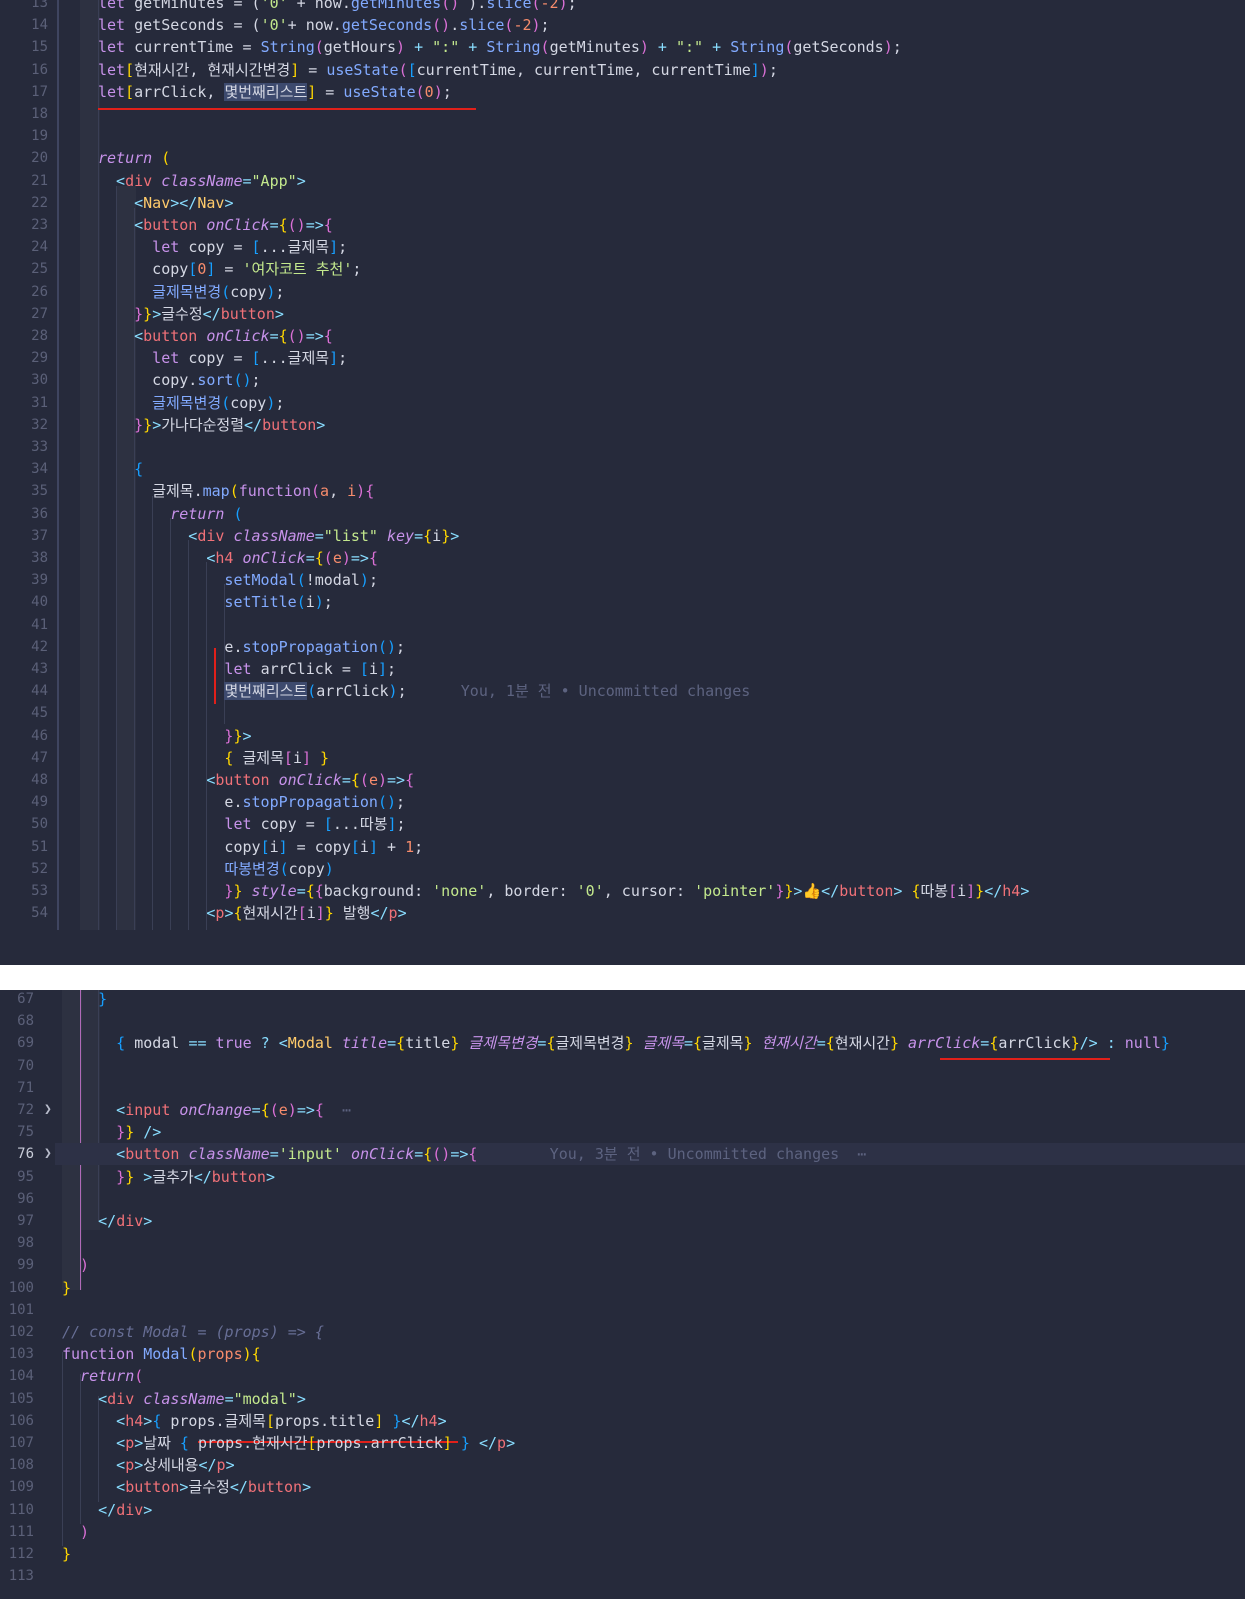 Image resolution: width=1245 pixels, height=1599 pixels. I want to click on code-line: 48 <button onClick={(e)=>{, so click(622, 780).